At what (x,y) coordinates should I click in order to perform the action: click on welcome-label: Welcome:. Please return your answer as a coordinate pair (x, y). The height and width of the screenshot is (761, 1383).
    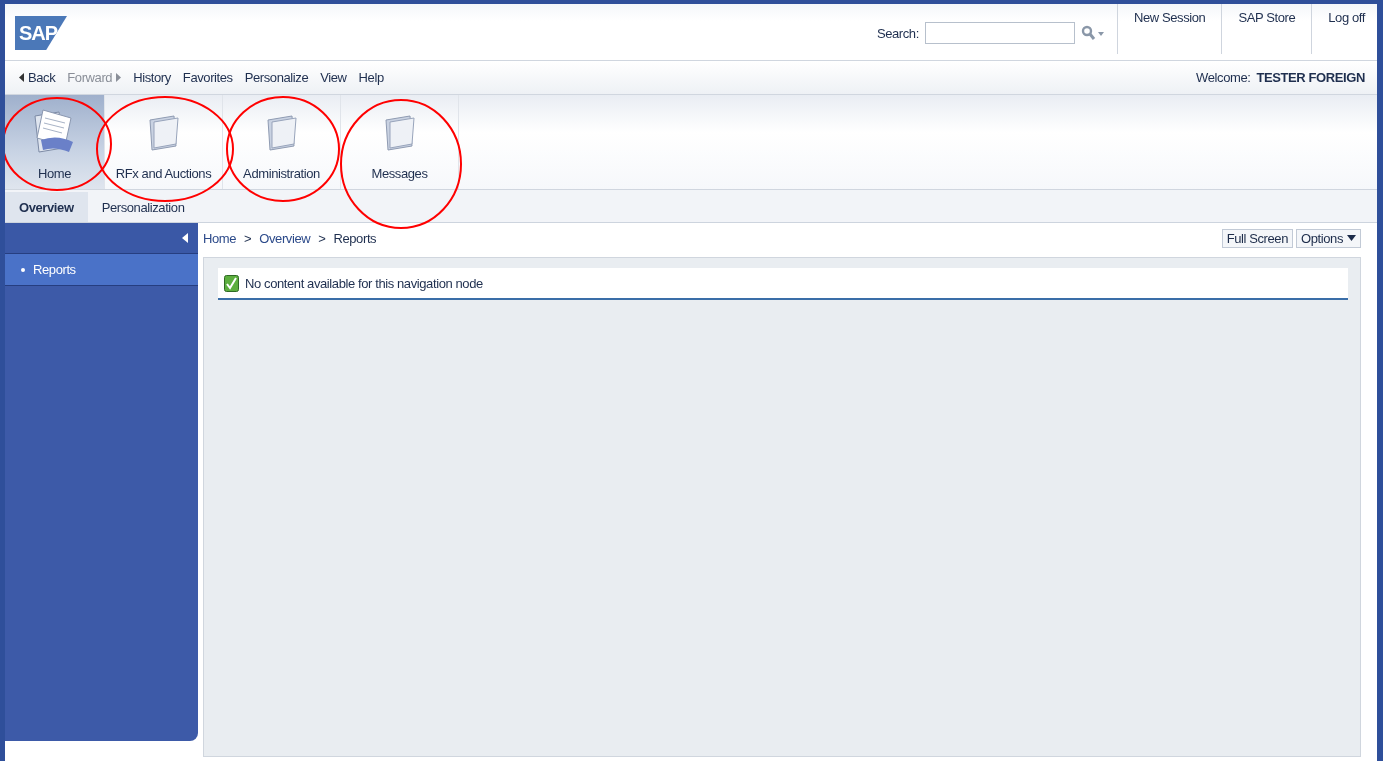
    Looking at the image, I should click on (1223, 77).